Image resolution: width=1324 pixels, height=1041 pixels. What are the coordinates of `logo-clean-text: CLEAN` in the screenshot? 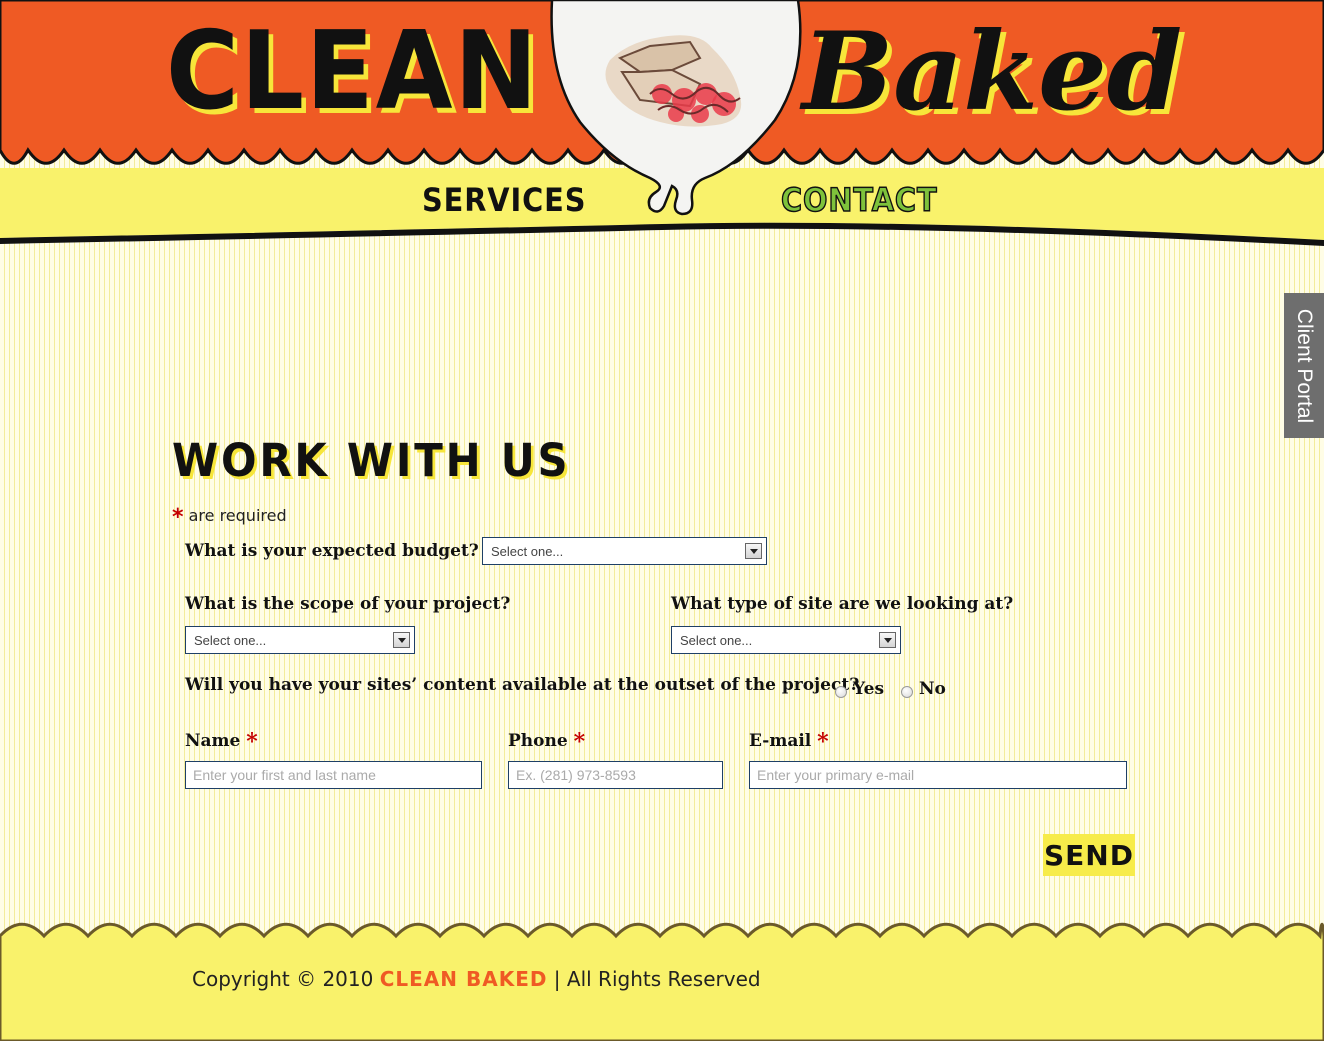 It's located at (353, 71).